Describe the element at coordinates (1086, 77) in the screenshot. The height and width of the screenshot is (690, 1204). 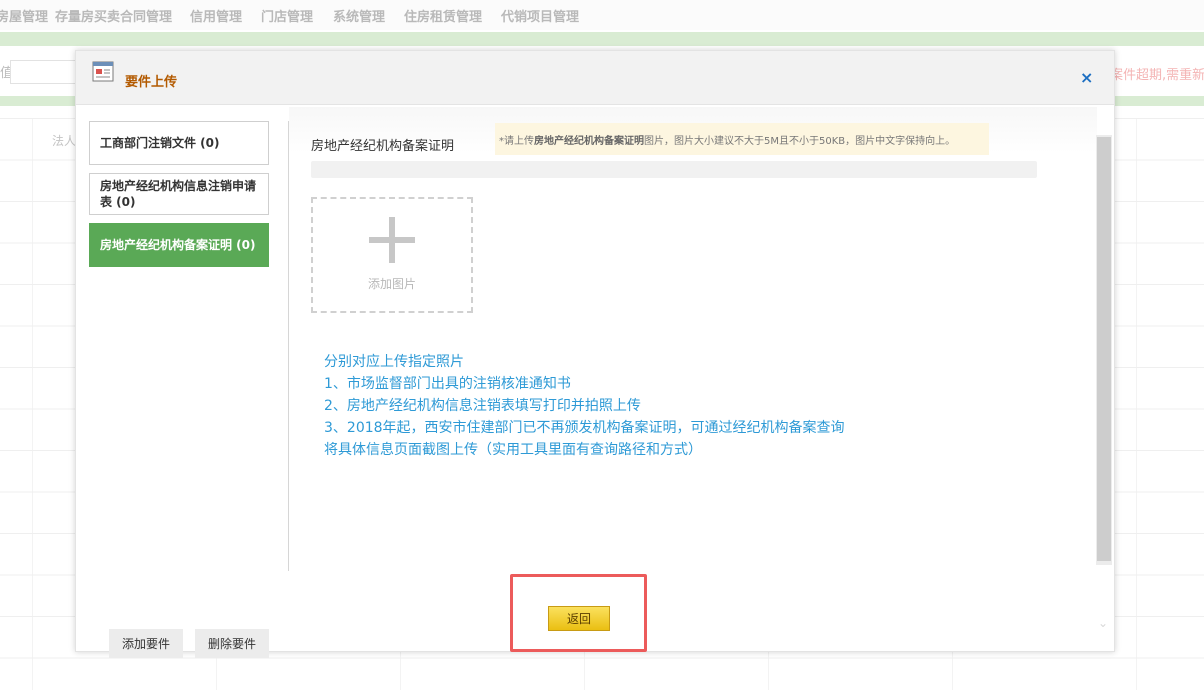
I see `close-icon: ×` at that location.